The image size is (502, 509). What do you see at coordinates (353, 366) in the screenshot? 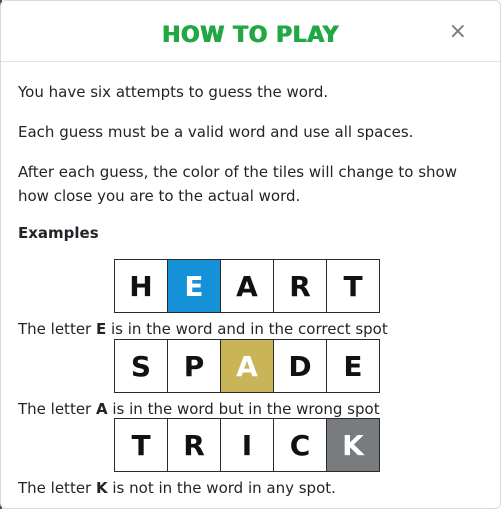
I see `tile: E` at bounding box center [353, 366].